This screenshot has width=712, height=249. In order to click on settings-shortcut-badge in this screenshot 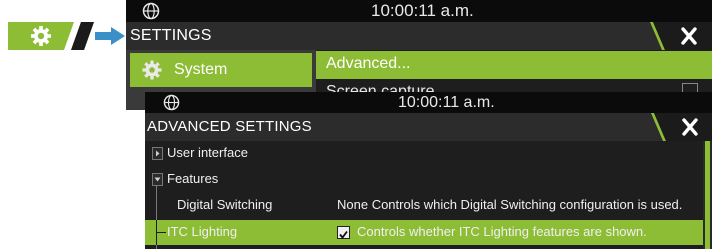, I will do `click(51, 36)`.